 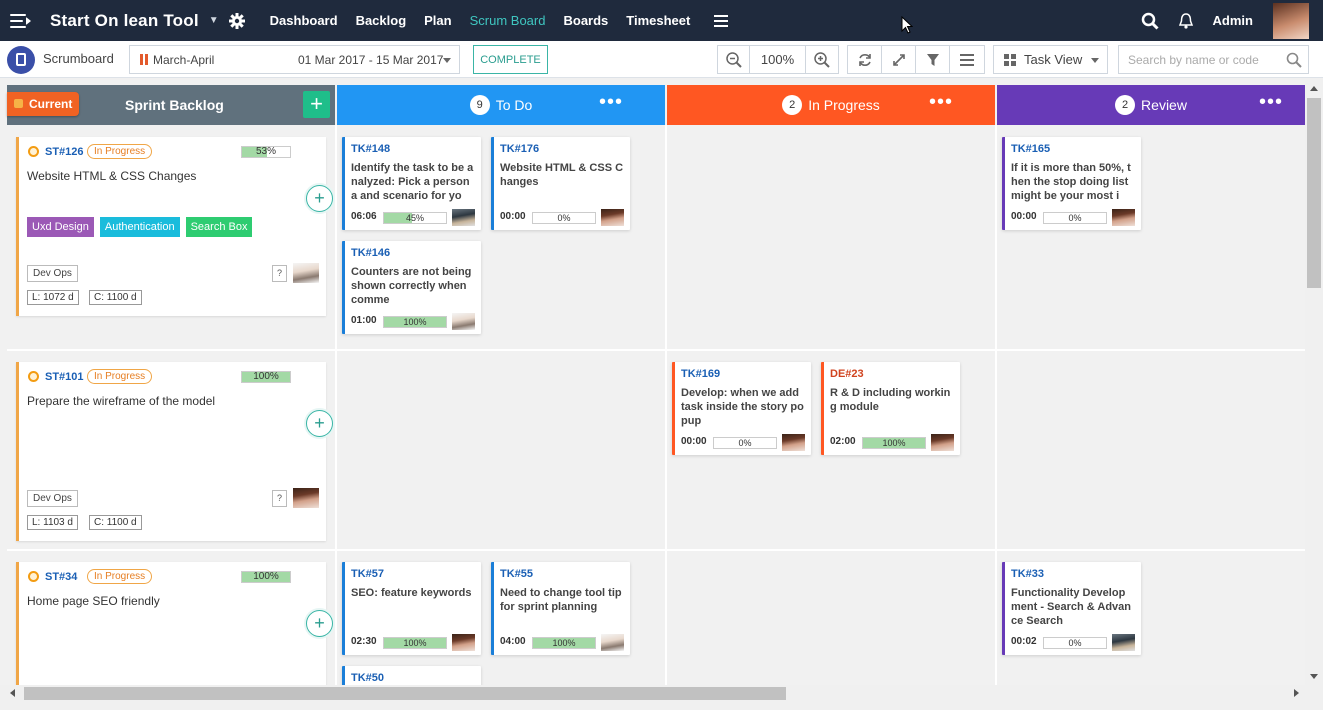 I want to click on gear-icon, so click(x=236, y=20).